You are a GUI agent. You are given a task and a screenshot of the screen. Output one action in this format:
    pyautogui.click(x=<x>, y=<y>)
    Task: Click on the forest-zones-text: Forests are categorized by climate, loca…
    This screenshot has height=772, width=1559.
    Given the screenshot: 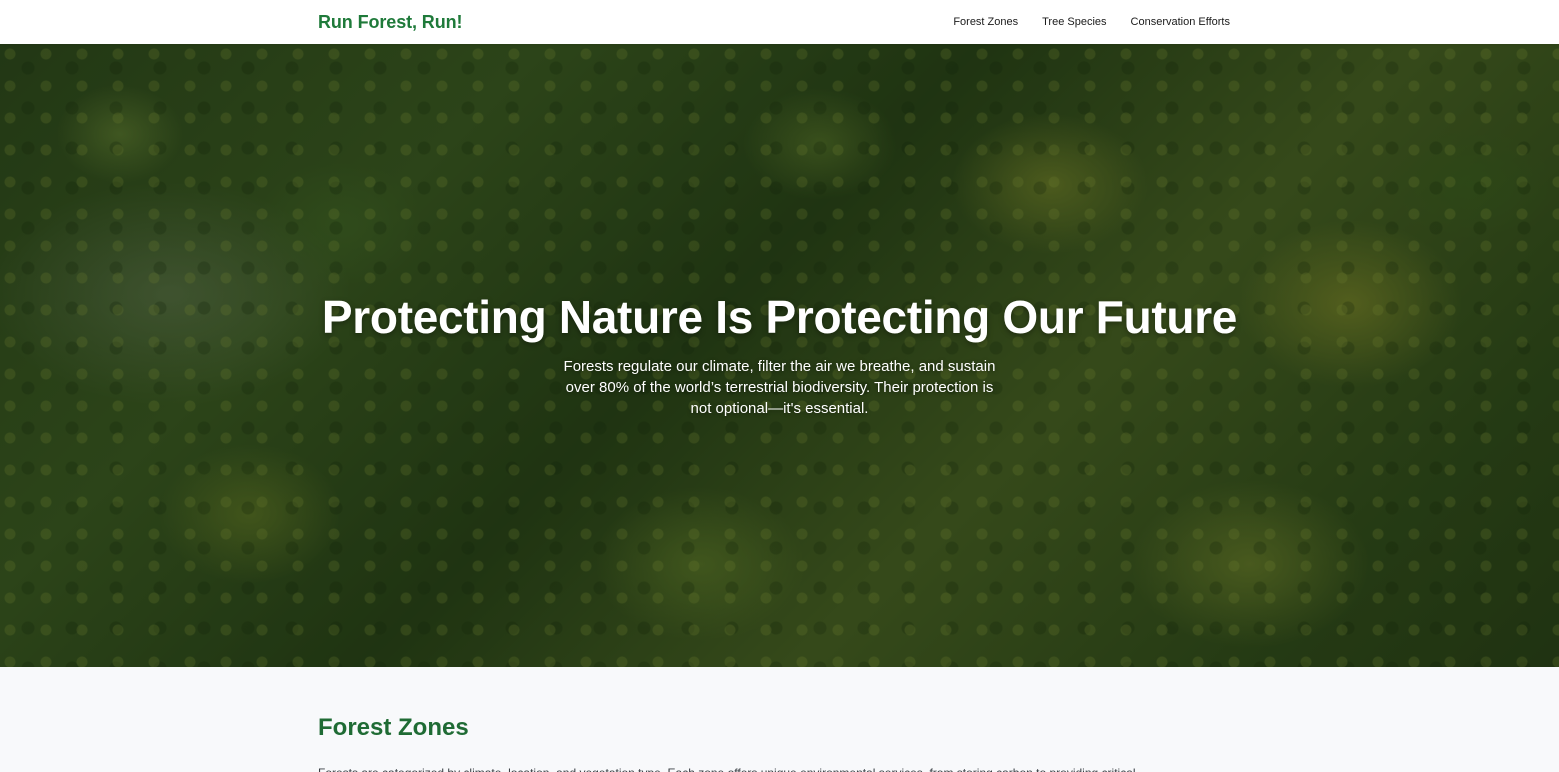 What is the action you would take?
    pyautogui.click(x=774, y=768)
    